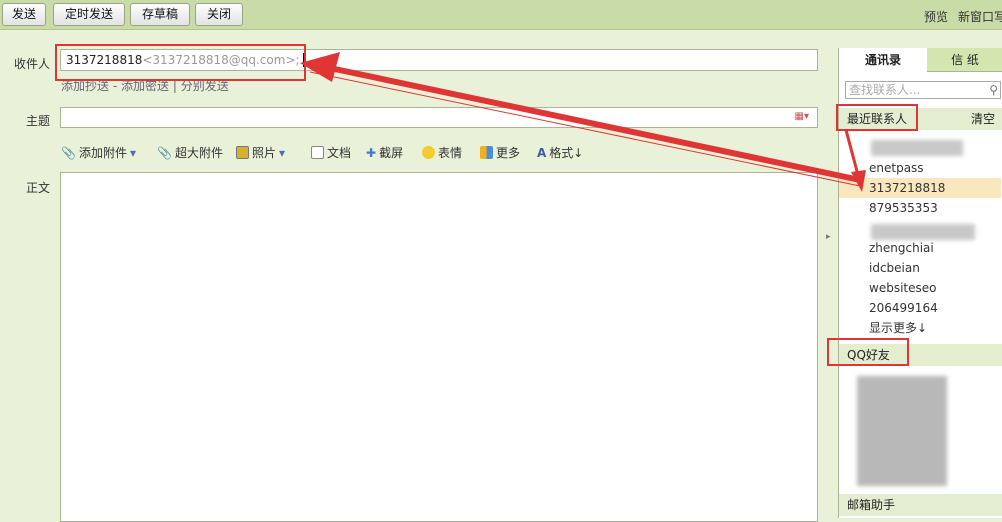 The image size is (1002, 522). Describe the element at coordinates (320, 67) in the screenshot. I see `arrowhead` at that location.